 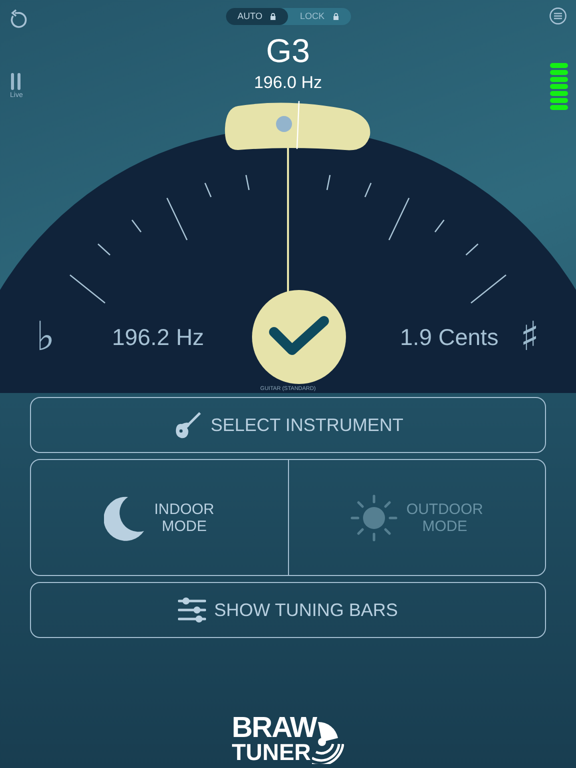 I want to click on pause-icon, so click(x=16, y=81).